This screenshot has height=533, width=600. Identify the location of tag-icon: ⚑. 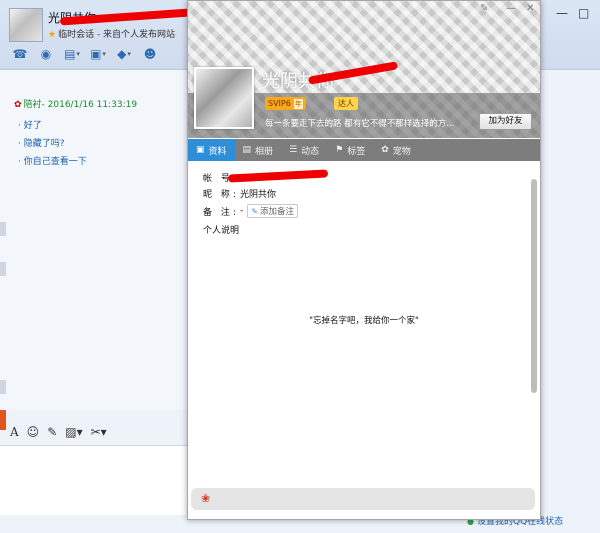
(339, 150).